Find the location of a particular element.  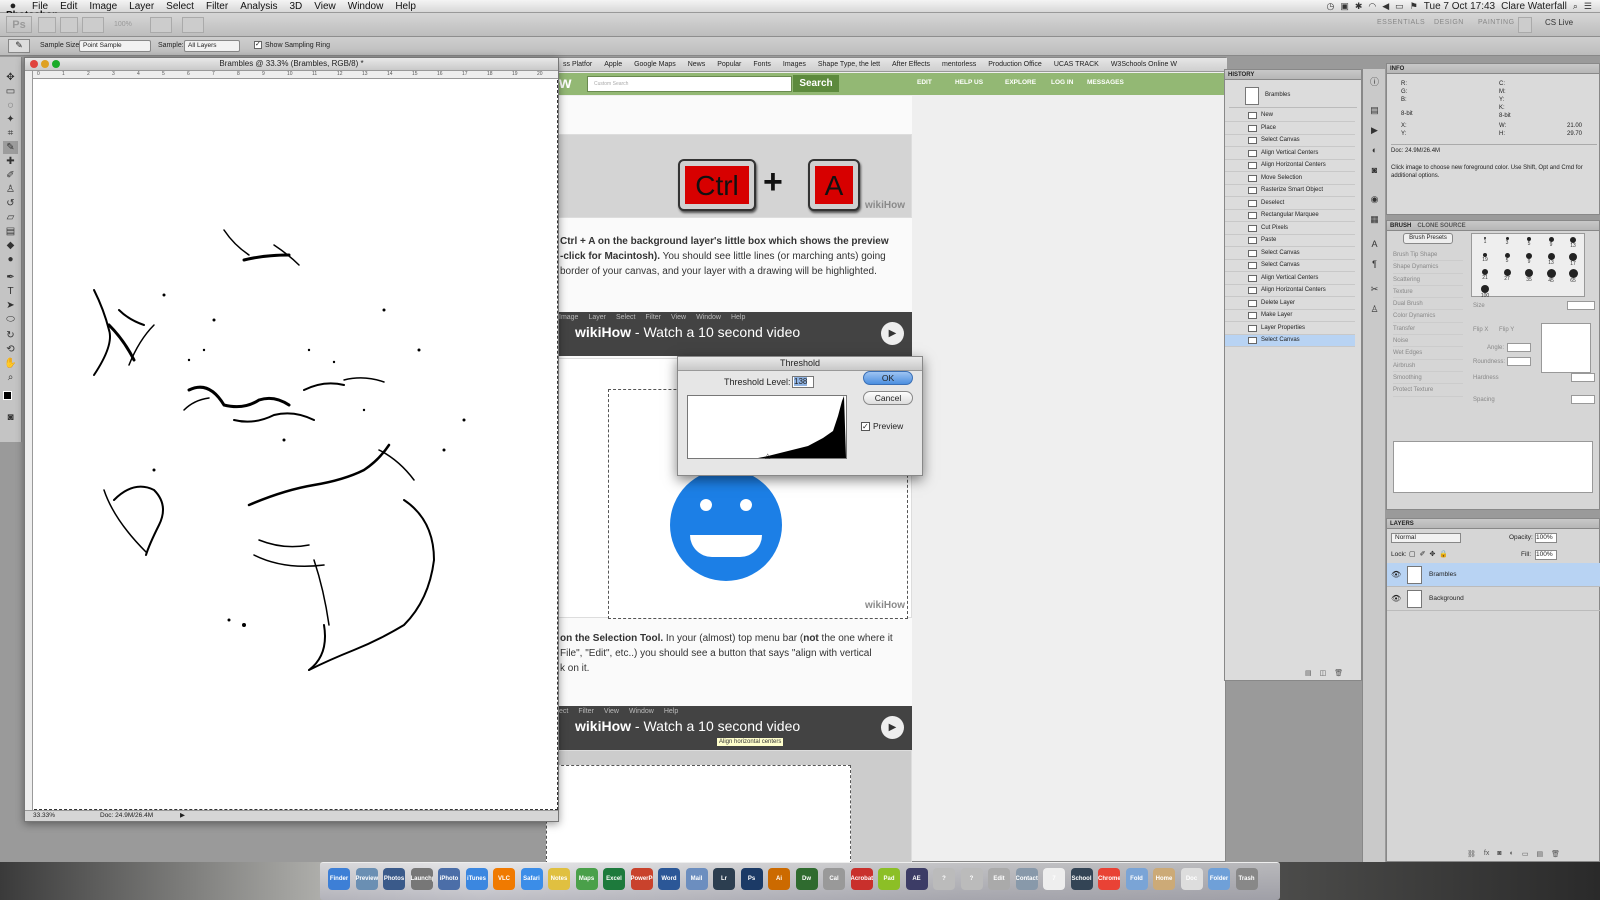

bookmark-item: Images is located at coordinates (794, 64).